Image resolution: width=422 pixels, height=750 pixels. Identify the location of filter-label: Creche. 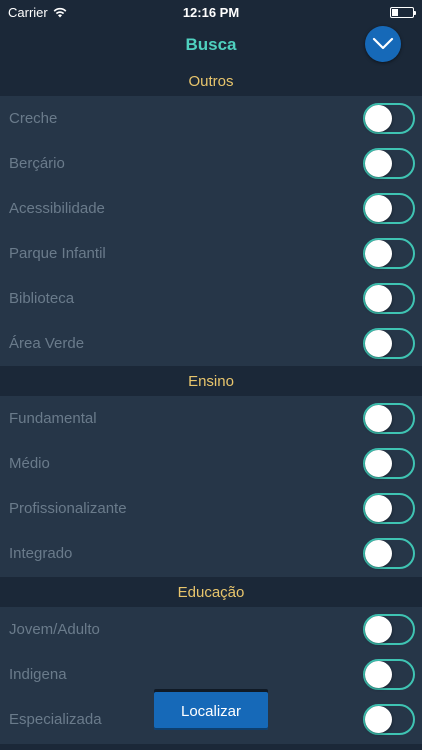
(33, 118).